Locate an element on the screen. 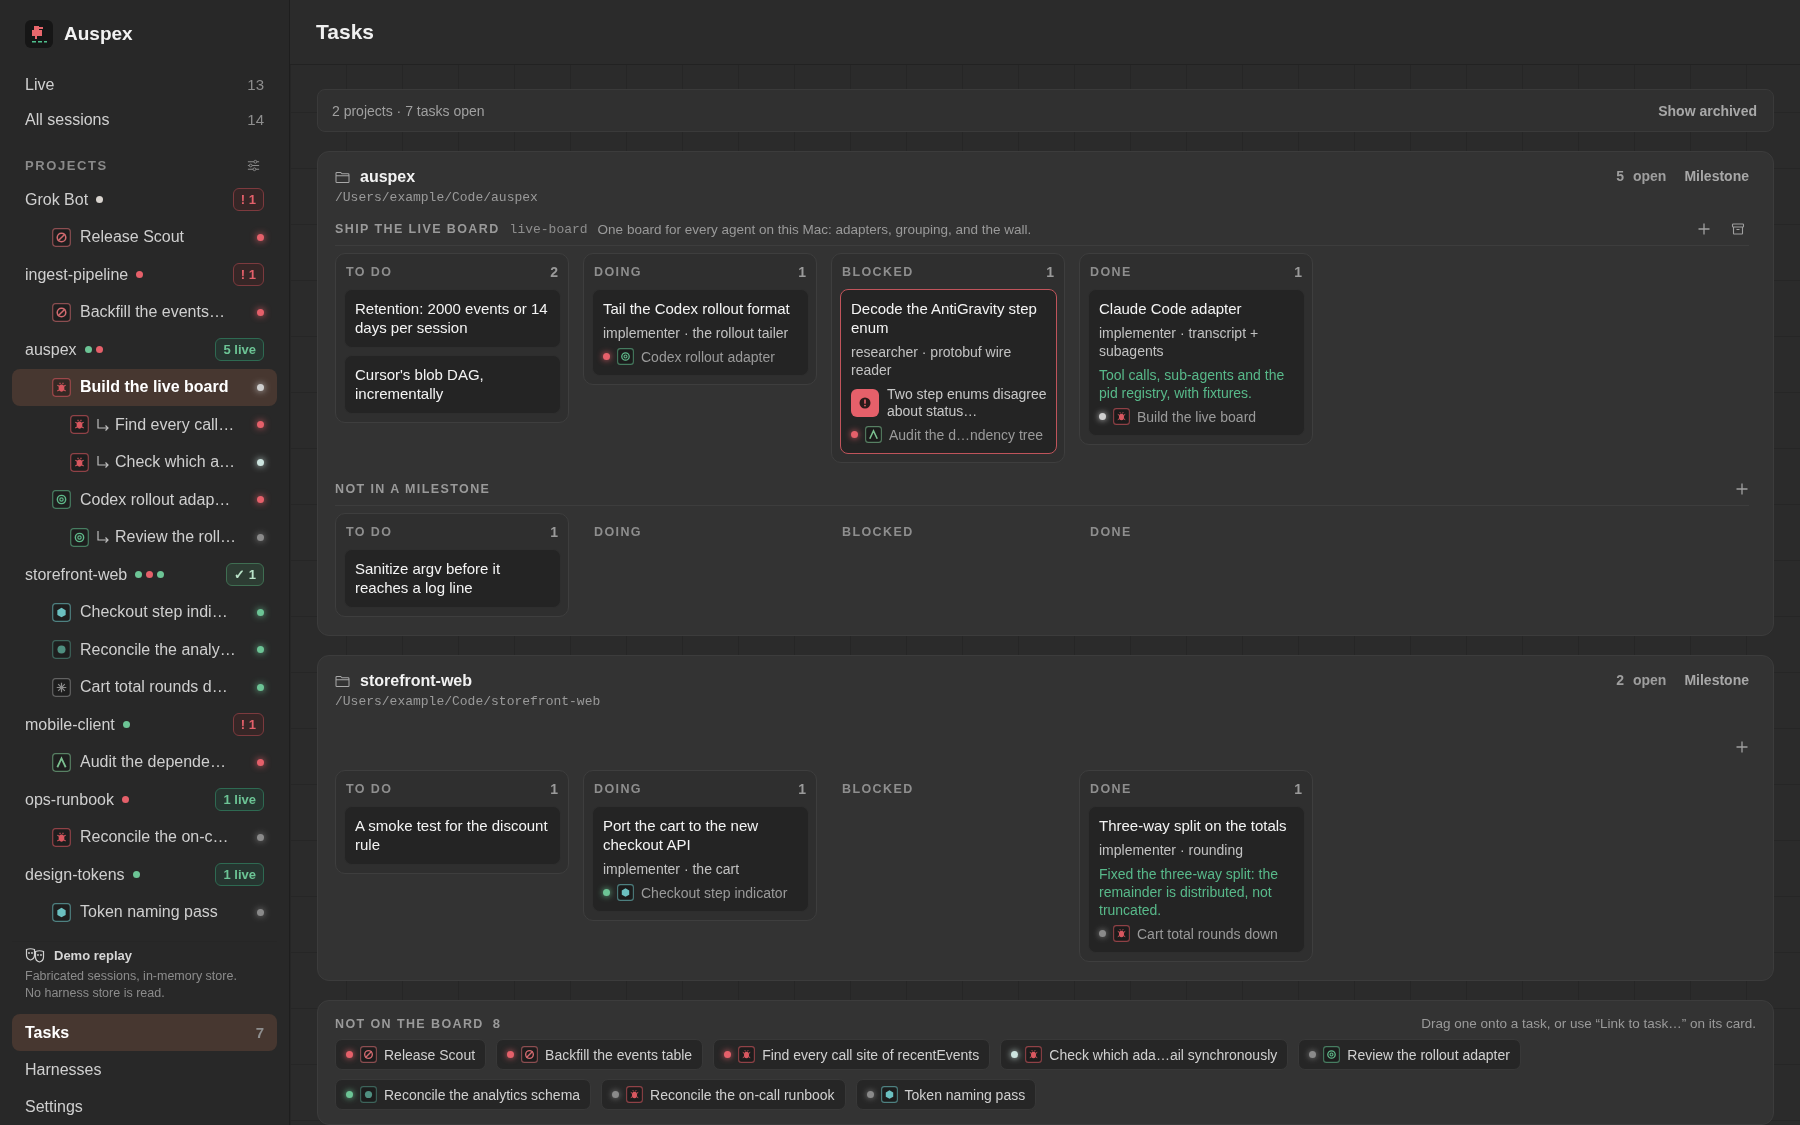 Image resolution: width=1800 pixels, height=1125 pixels. task-meta: implementer · the cart is located at coordinates (672, 869).